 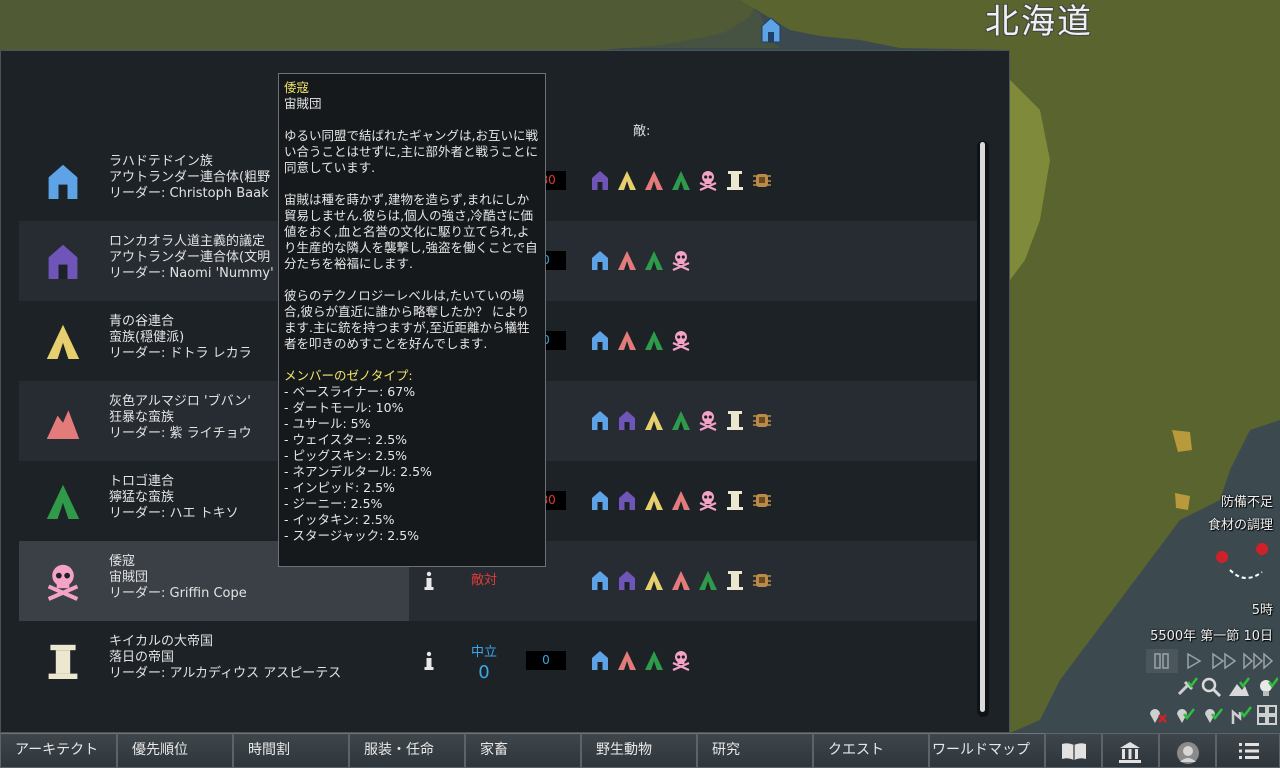 What do you see at coordinates (1267, 687) in the screenshot?
I see `lightbulb-icon` at bounding box center [1267, 687].